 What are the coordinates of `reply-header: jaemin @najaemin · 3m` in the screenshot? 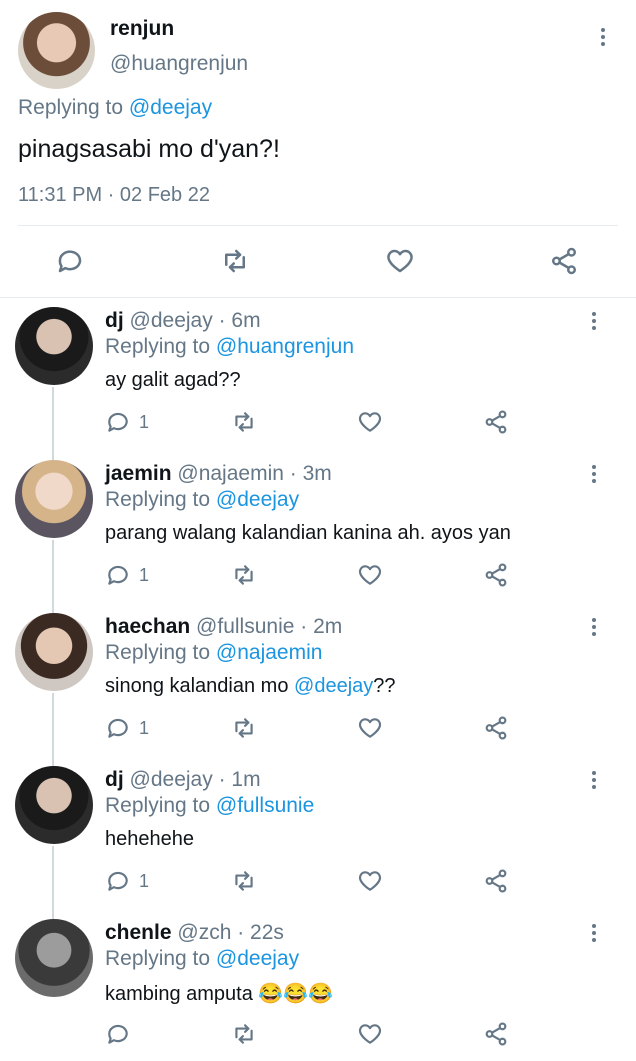 It's located at (218, 474).